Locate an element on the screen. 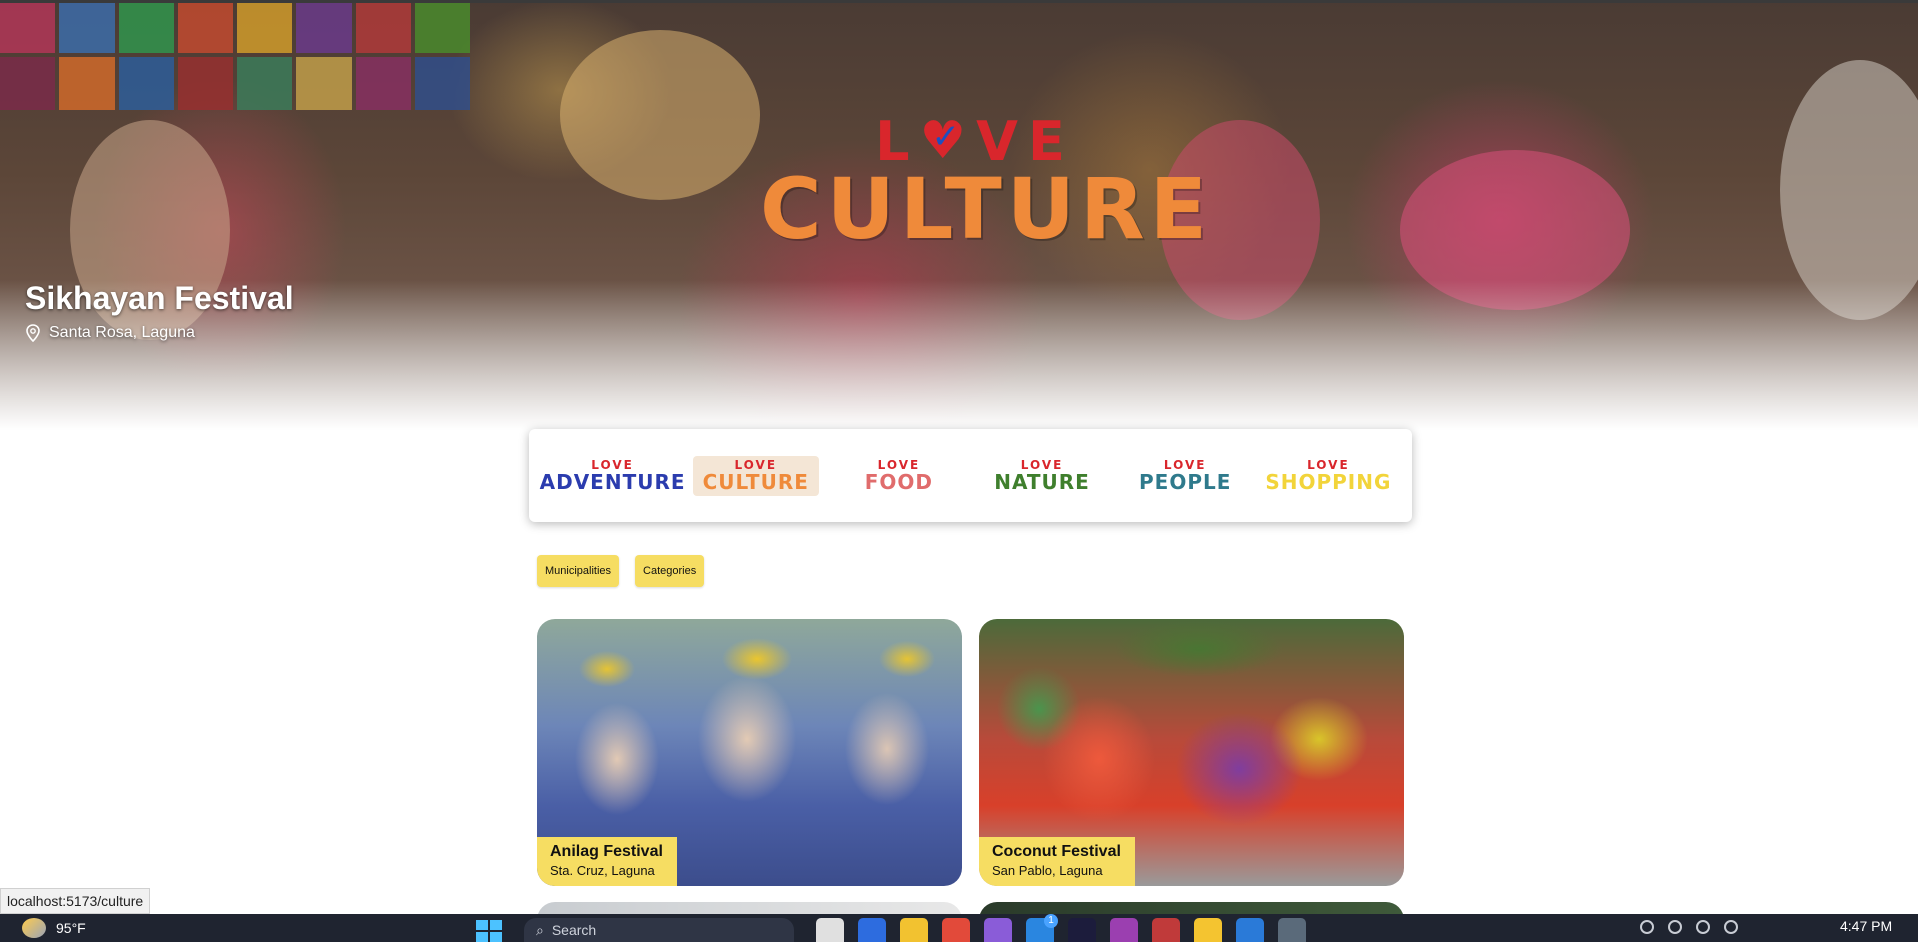 The width and height of the screenshot is (1918, 942). taskbar-search: ⌕ Search is located at coordinates (659, 930).